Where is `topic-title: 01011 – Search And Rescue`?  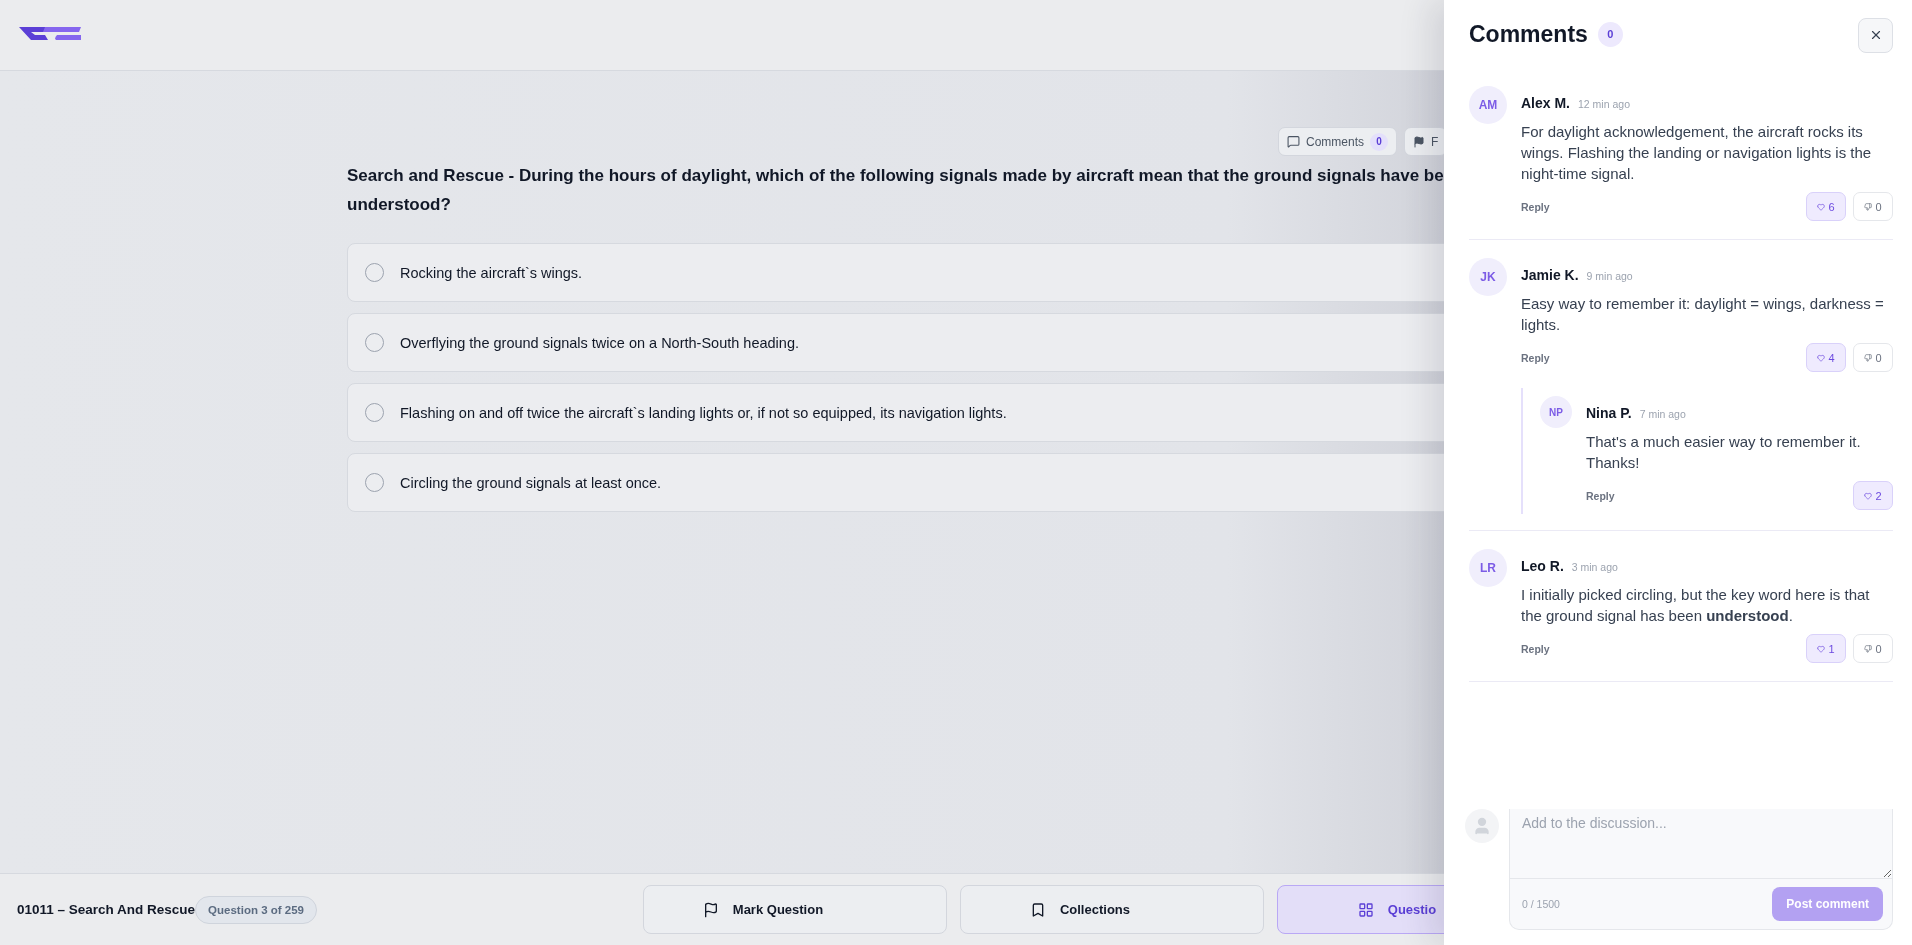 topic-title: 01011 – Search And Rescue is located at coordinates (106, 909).